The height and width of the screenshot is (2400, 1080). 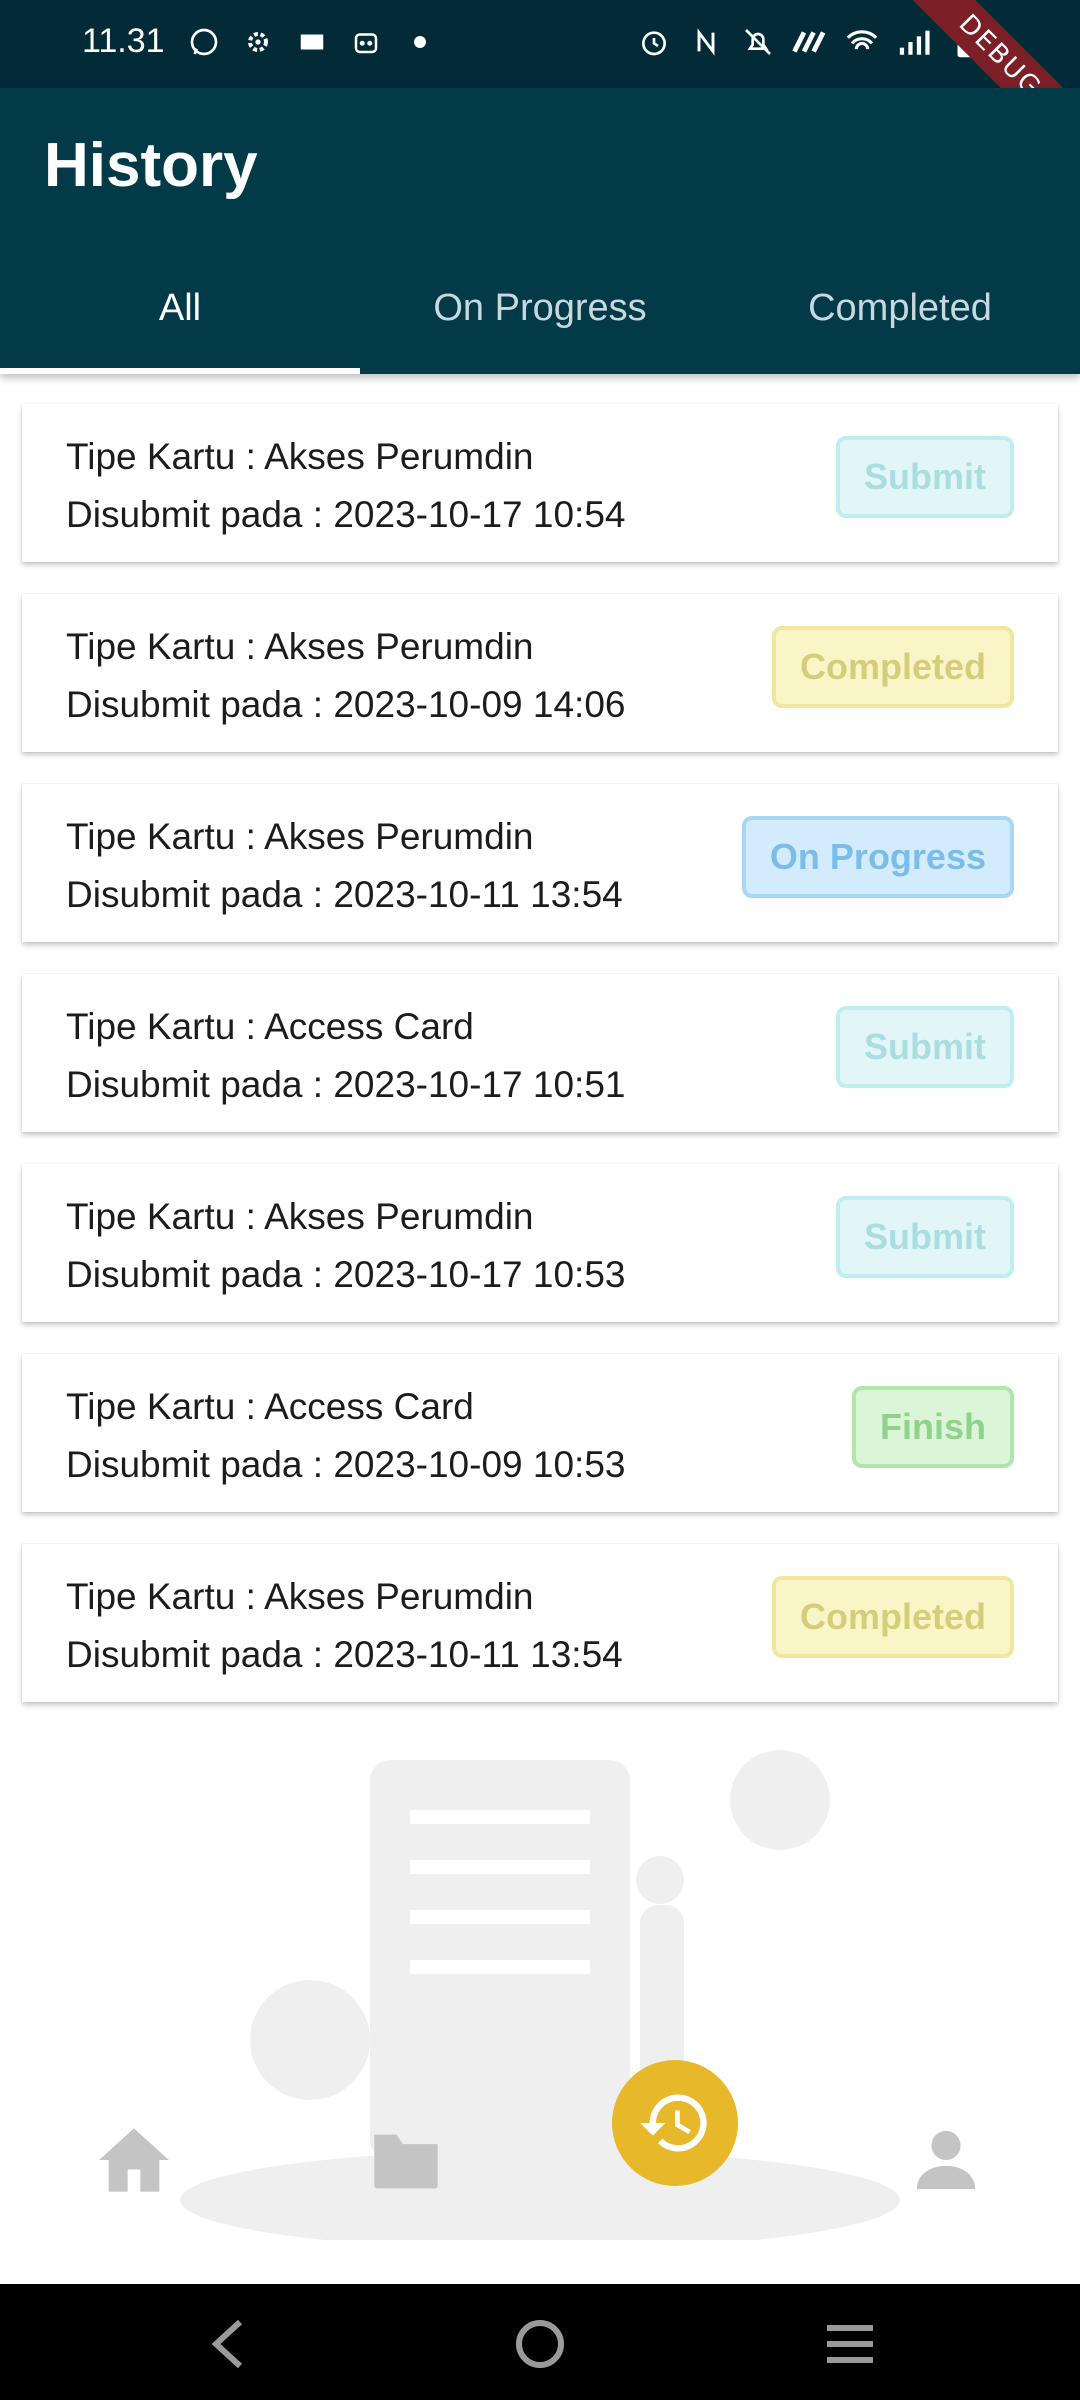 What do you see at coordinates (758, 42) in the screenshot?
I see `mute-icon` at bounding box center [758, 42].